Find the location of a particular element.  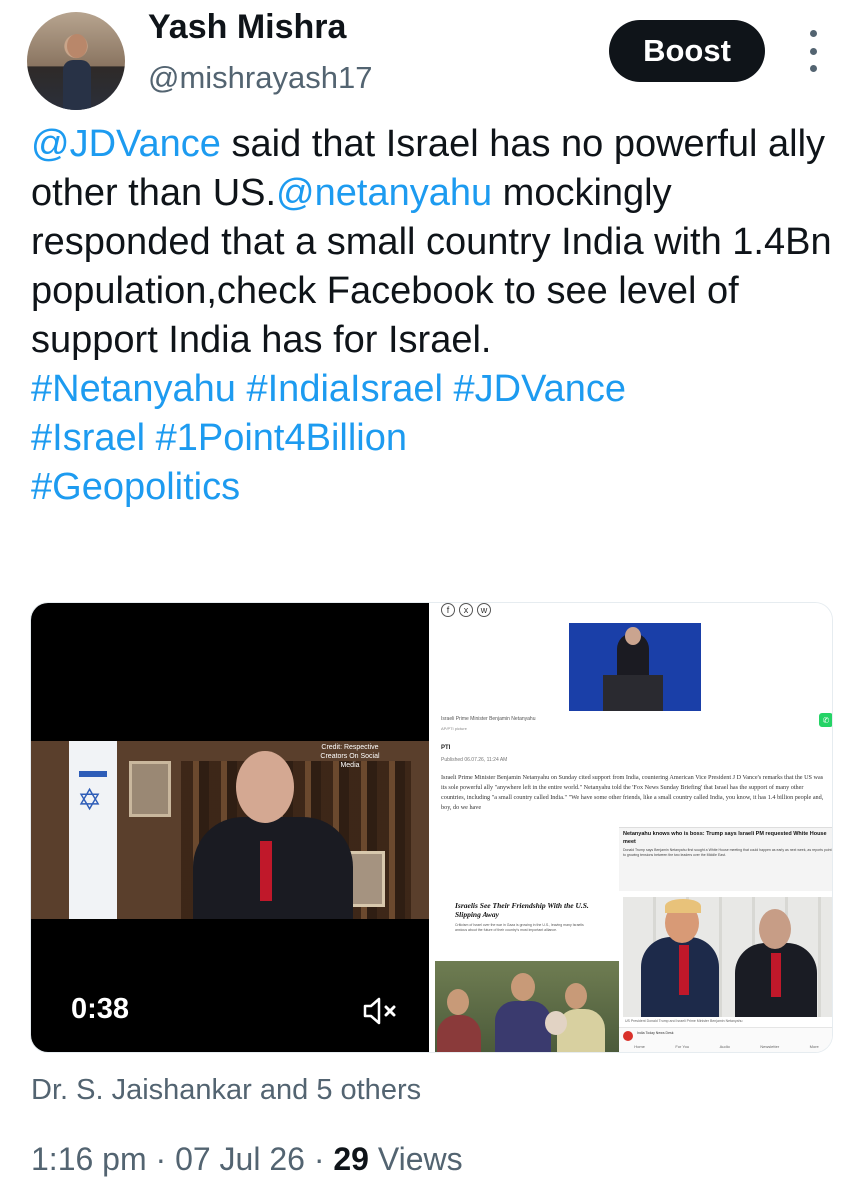

x-icon: x is located at coordinates (466, 610).